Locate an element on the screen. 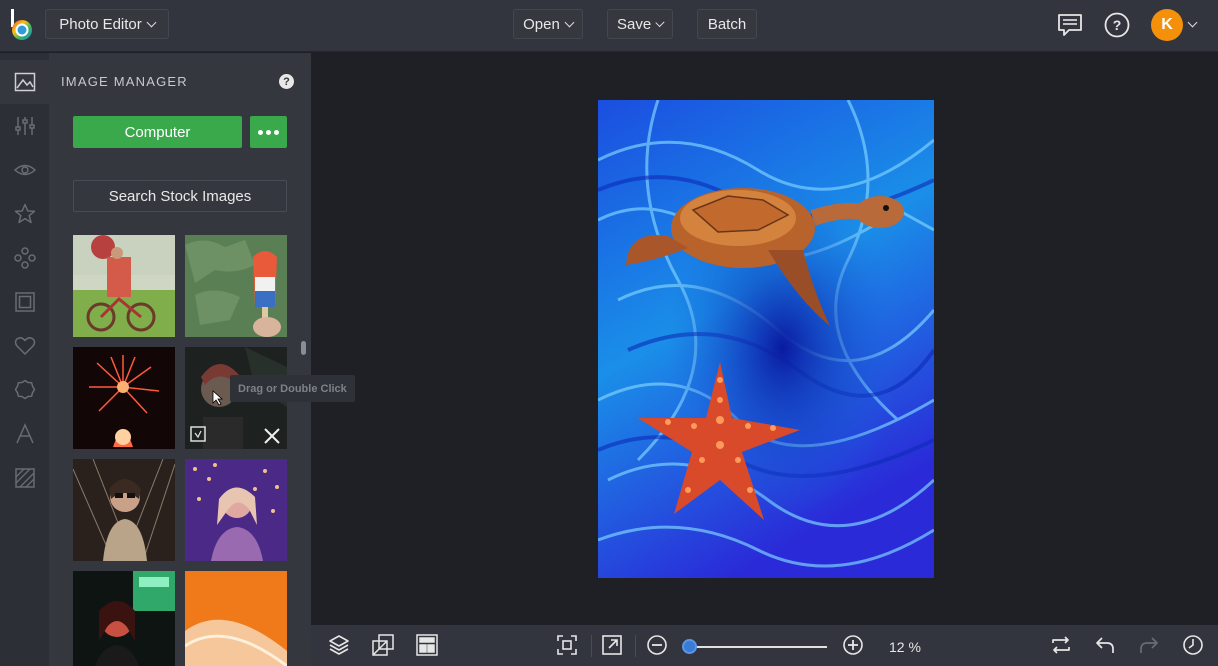 The image size is (1218, 666). zoom-out-icon is located at coordinates (657, 645).